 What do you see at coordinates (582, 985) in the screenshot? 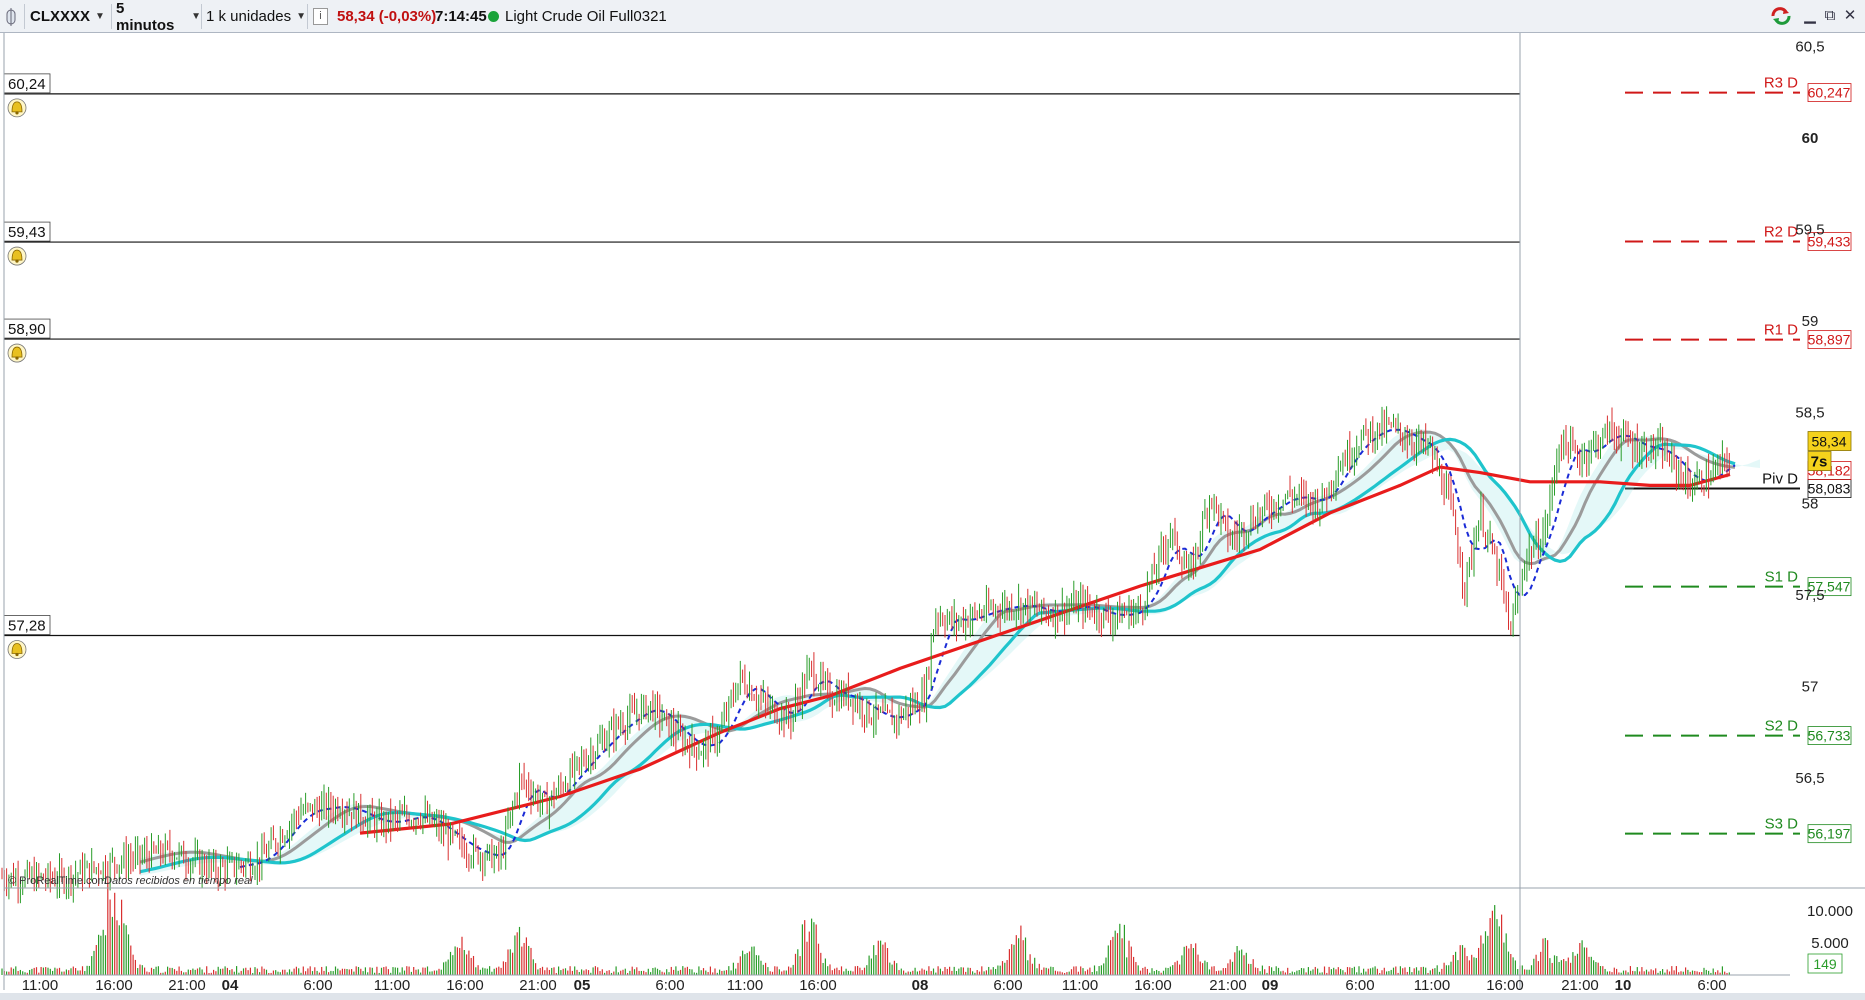
I see `x-tick-label: 05` at bounding box center [582, 985].